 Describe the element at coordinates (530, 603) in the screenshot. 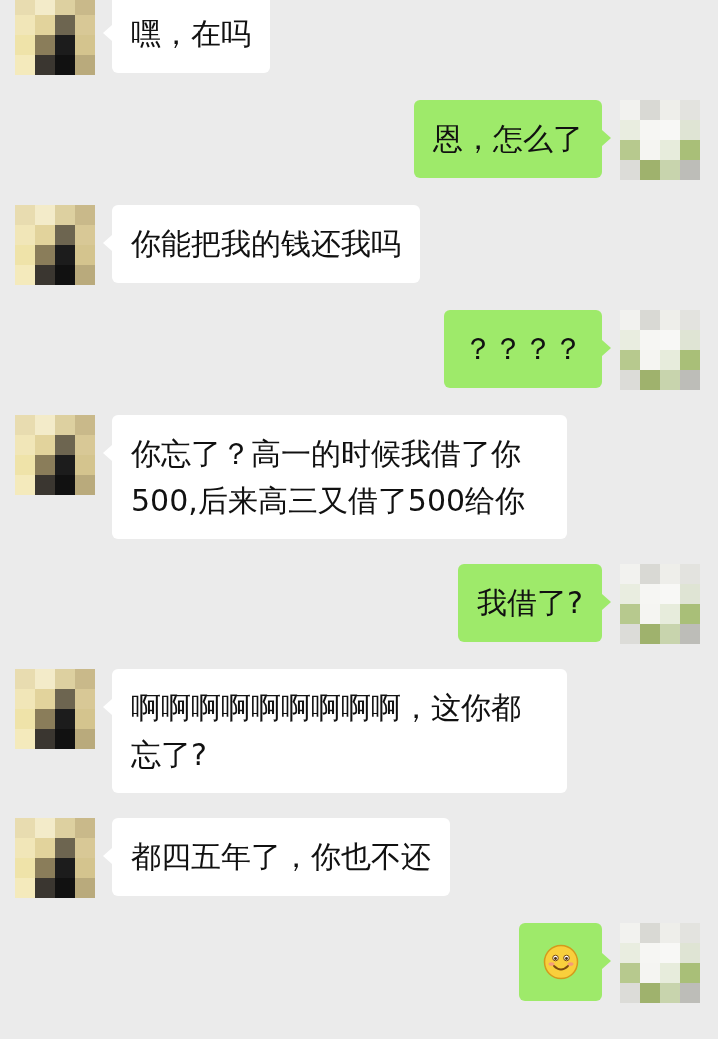

I see `message-bubble: 我借了?` at that location.